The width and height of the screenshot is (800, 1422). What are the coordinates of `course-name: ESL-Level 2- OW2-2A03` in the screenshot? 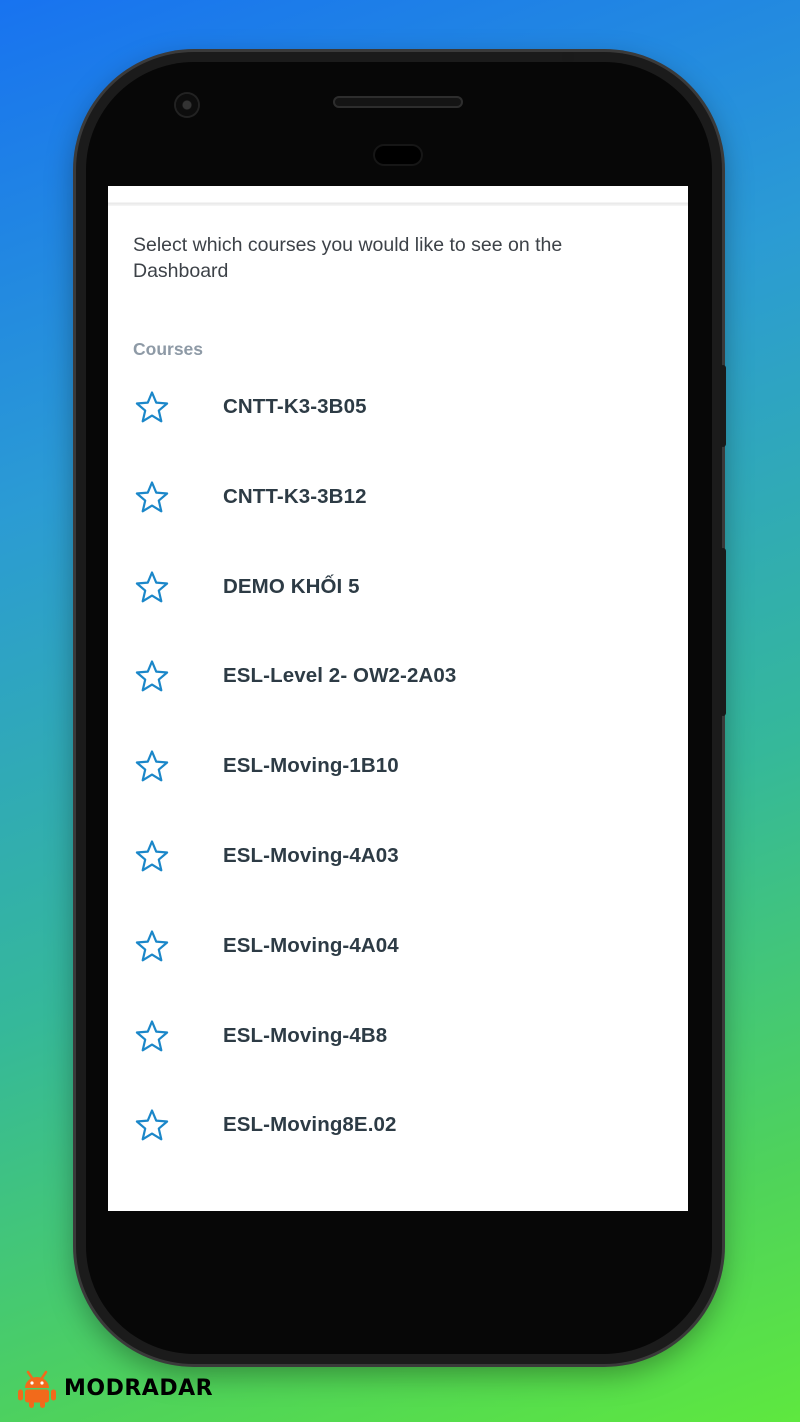 It's located at (340, 676).